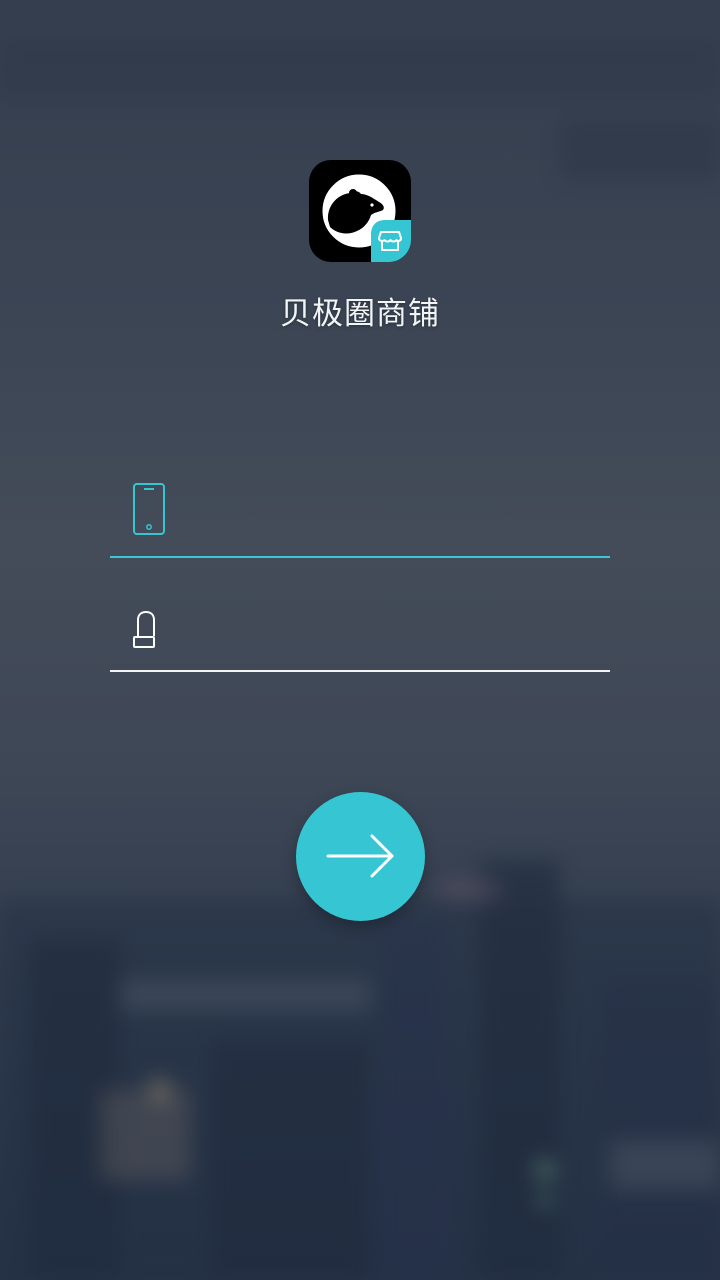 The height and width of the screenshot is (1280, 720). What do you see at coordinates (360, 211) in the screenshot?
I see `app-logo` at bounding box center [360, 211].